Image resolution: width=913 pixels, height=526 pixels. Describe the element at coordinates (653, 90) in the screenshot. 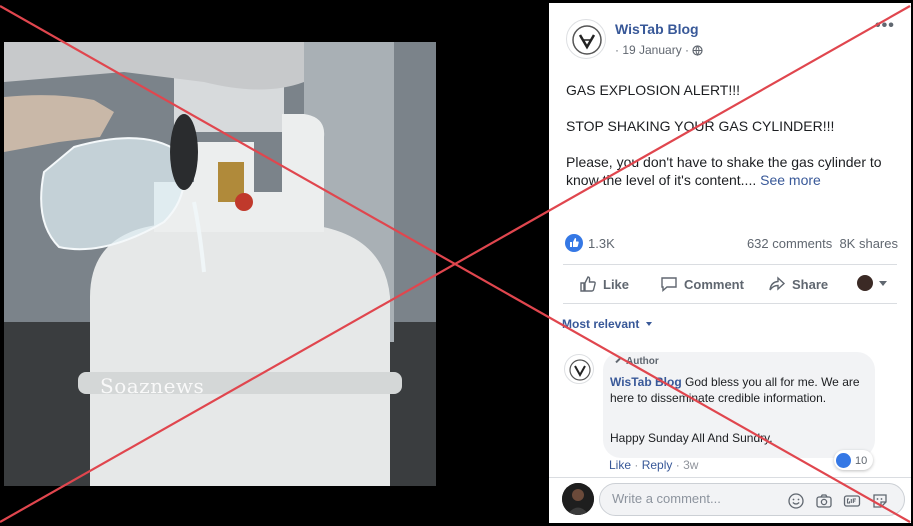

I see `post-text-line: GAS EXPLOSION ALERT!!!` at that location.